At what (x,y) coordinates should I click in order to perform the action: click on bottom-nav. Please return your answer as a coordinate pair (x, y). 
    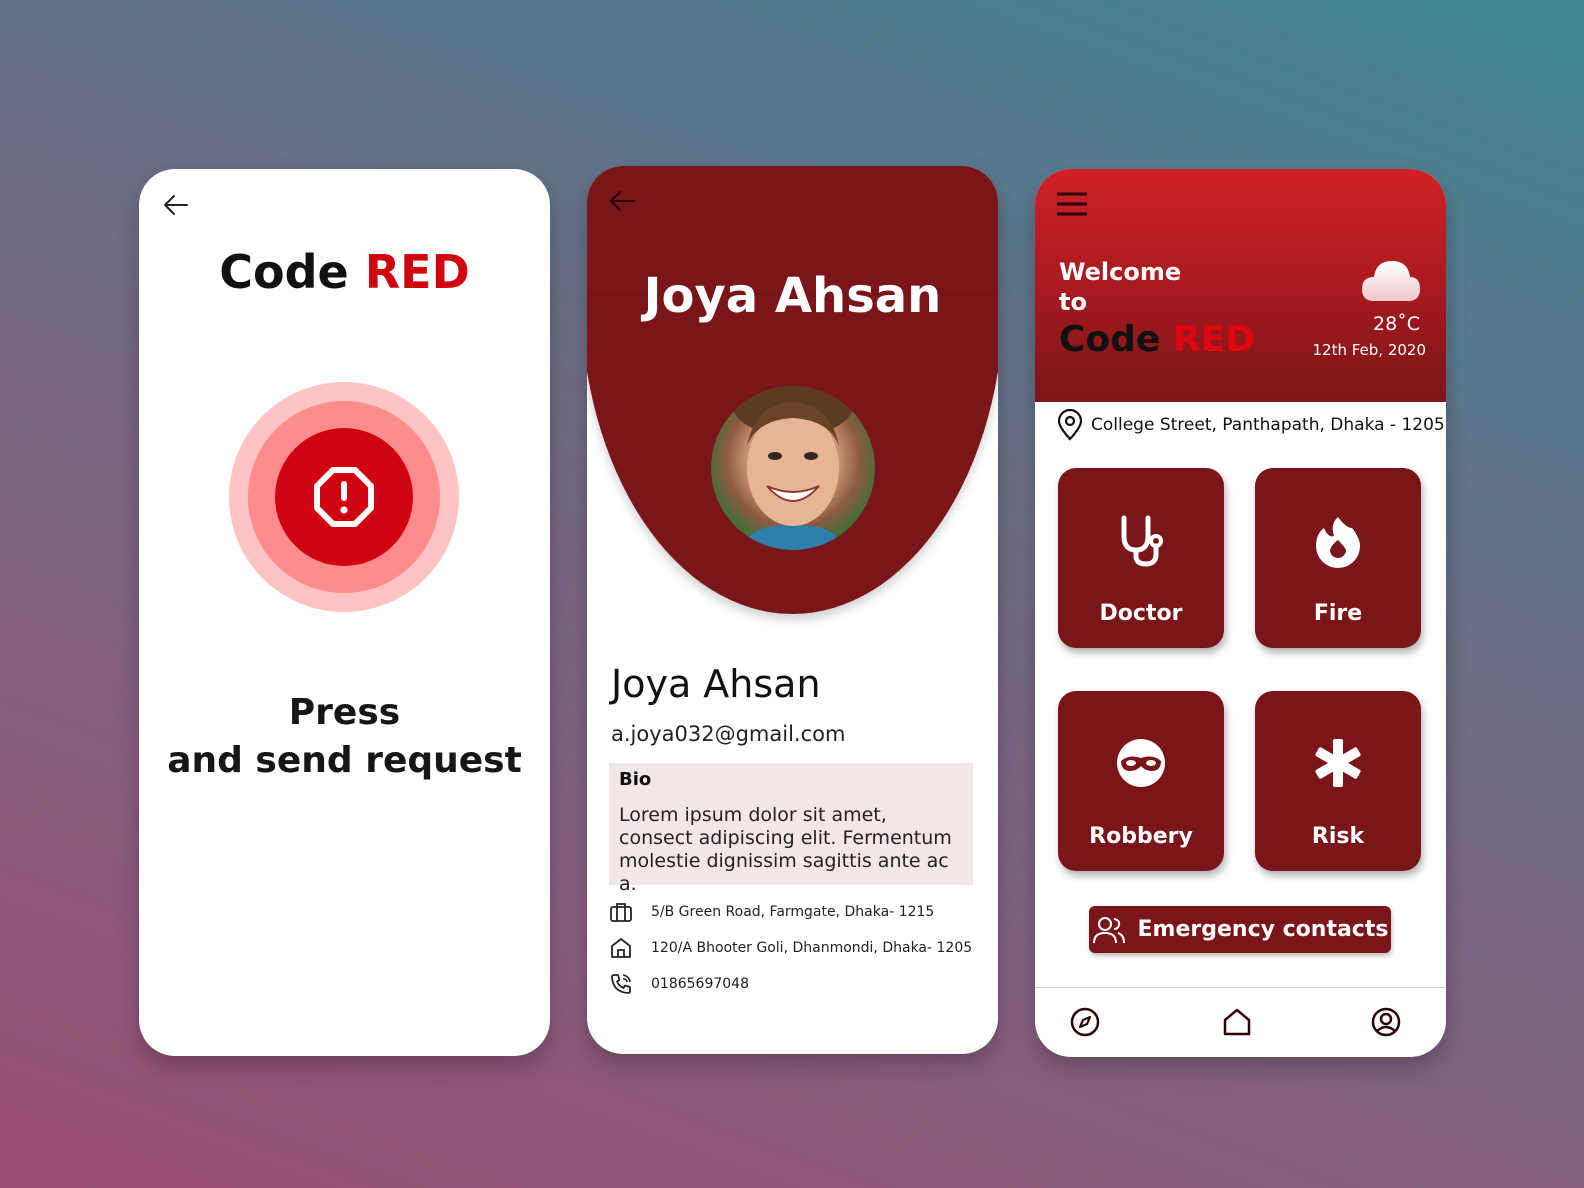
    Looking at the image, I should click on (1240, 1022).